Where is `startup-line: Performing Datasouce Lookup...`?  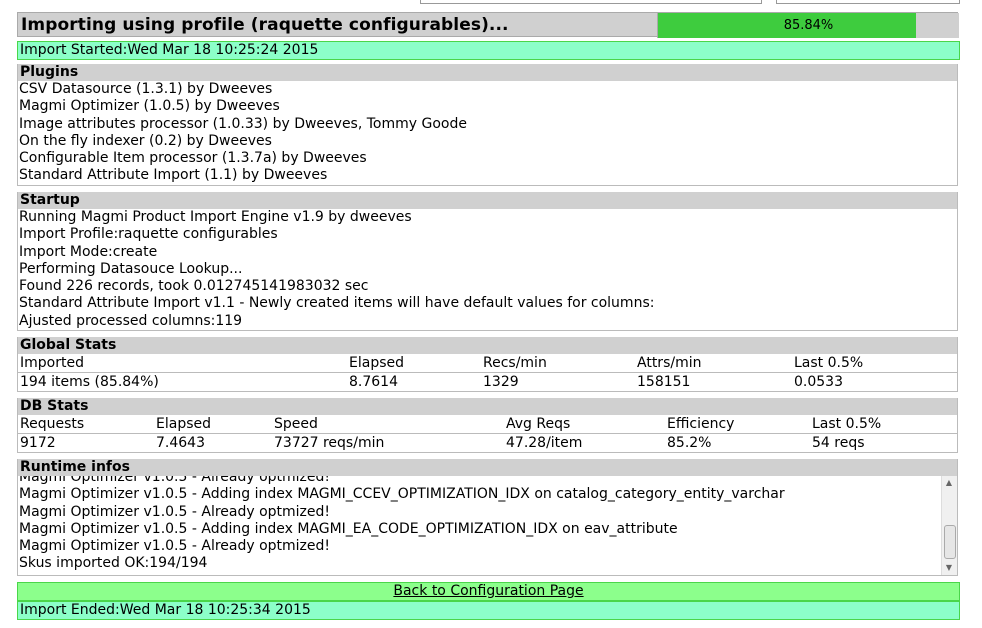
startup-line: Performing Datasouce Lookup... is located at coordinates (131, 268).